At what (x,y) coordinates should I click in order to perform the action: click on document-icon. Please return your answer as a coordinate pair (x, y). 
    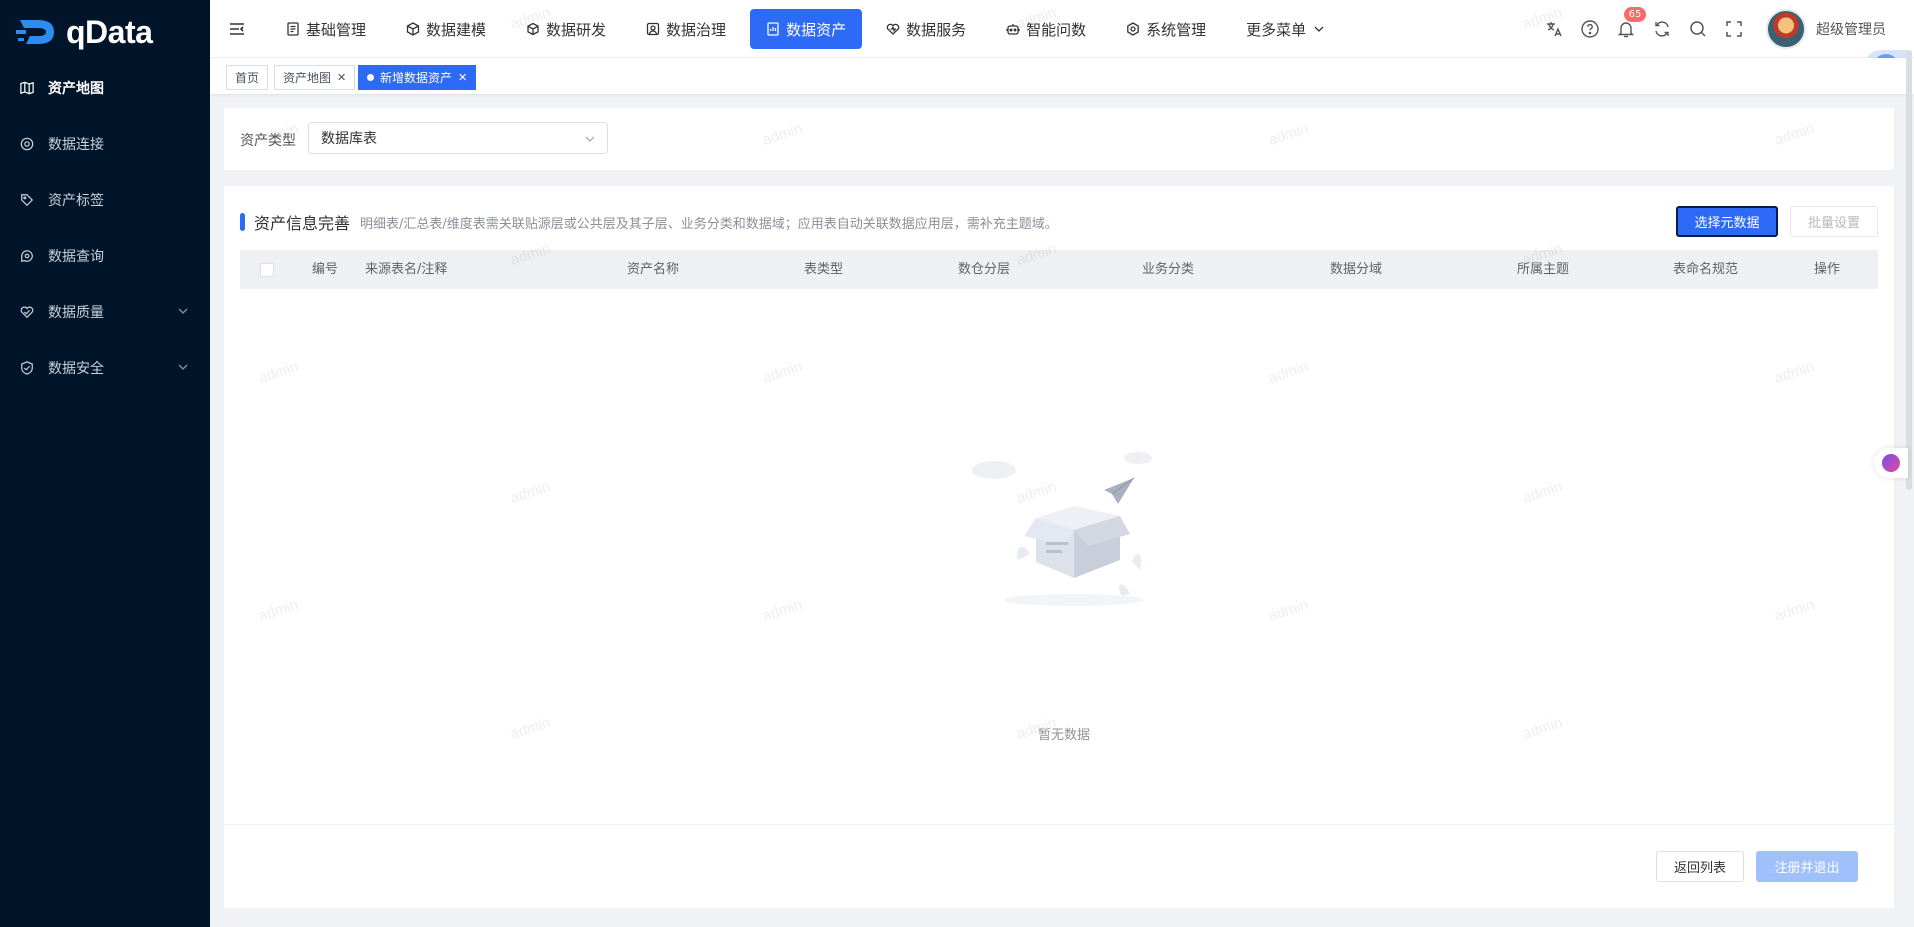
    Looking at the image, I should click on (293, 29).